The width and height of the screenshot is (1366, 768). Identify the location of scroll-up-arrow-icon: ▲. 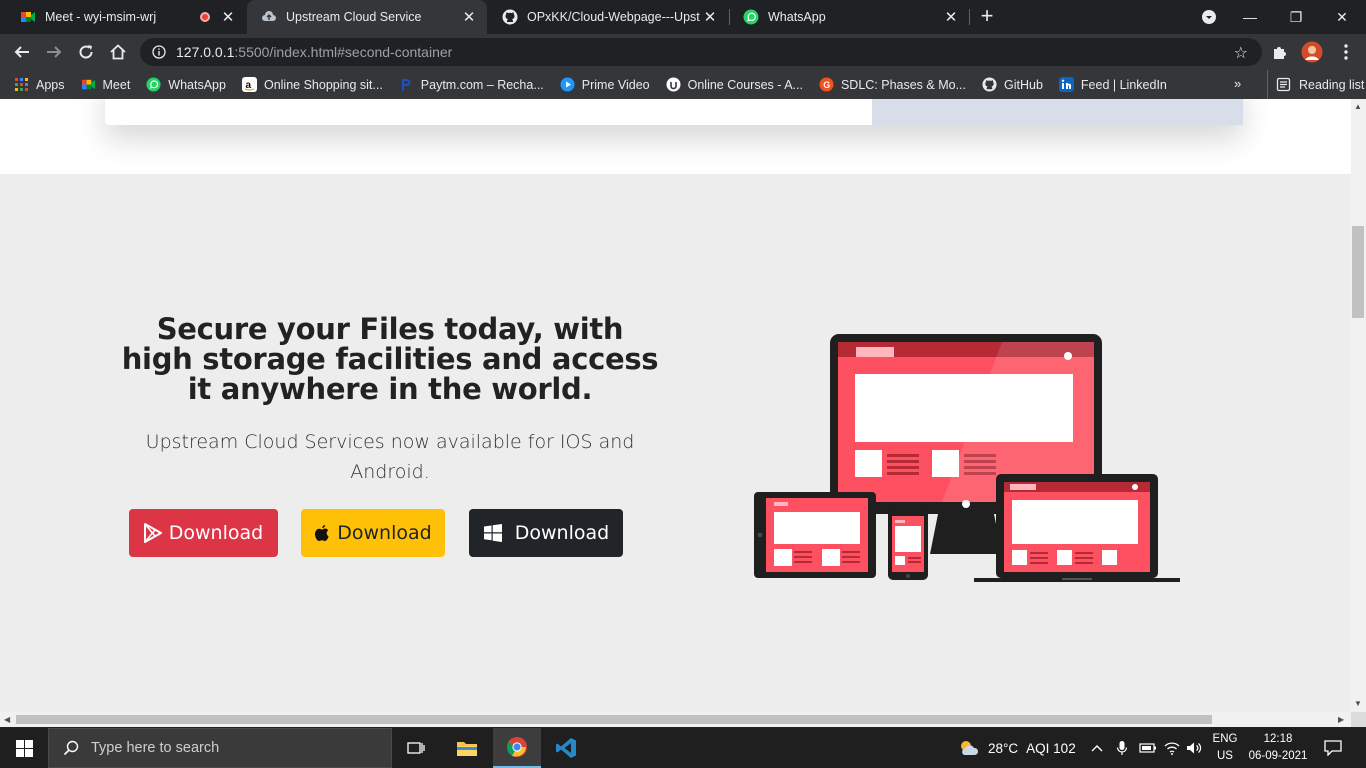
(1358, 106).